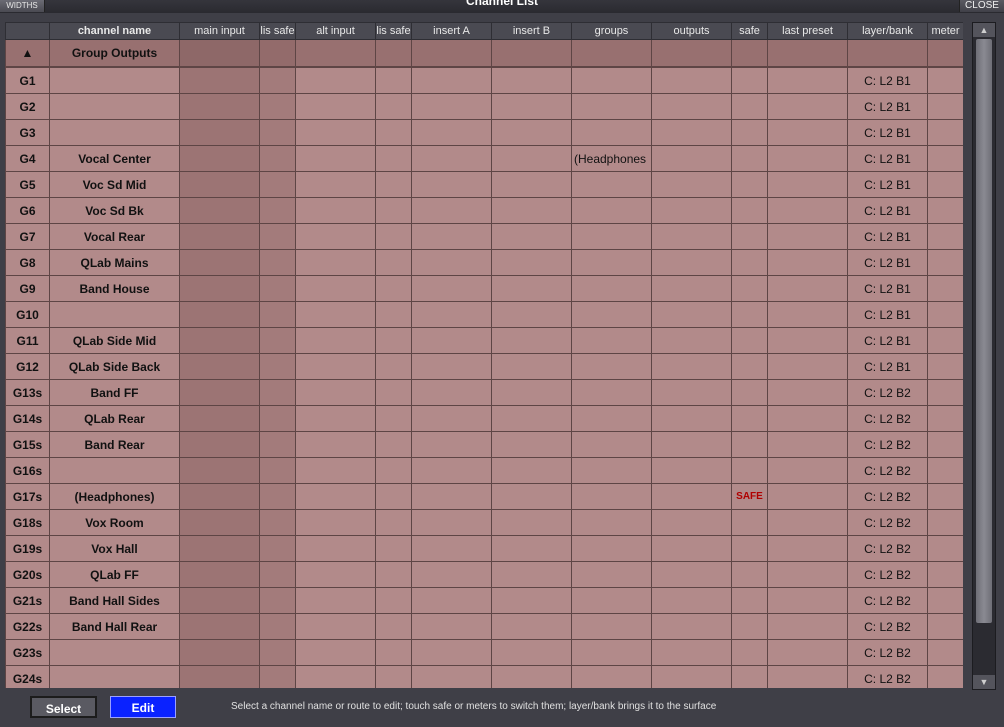  What do you see at coordinates (484, 600) in the screenshot?
I see `table-row: G21s Band Hall Sides C: L2 B2` at bounding box center [484, 600].